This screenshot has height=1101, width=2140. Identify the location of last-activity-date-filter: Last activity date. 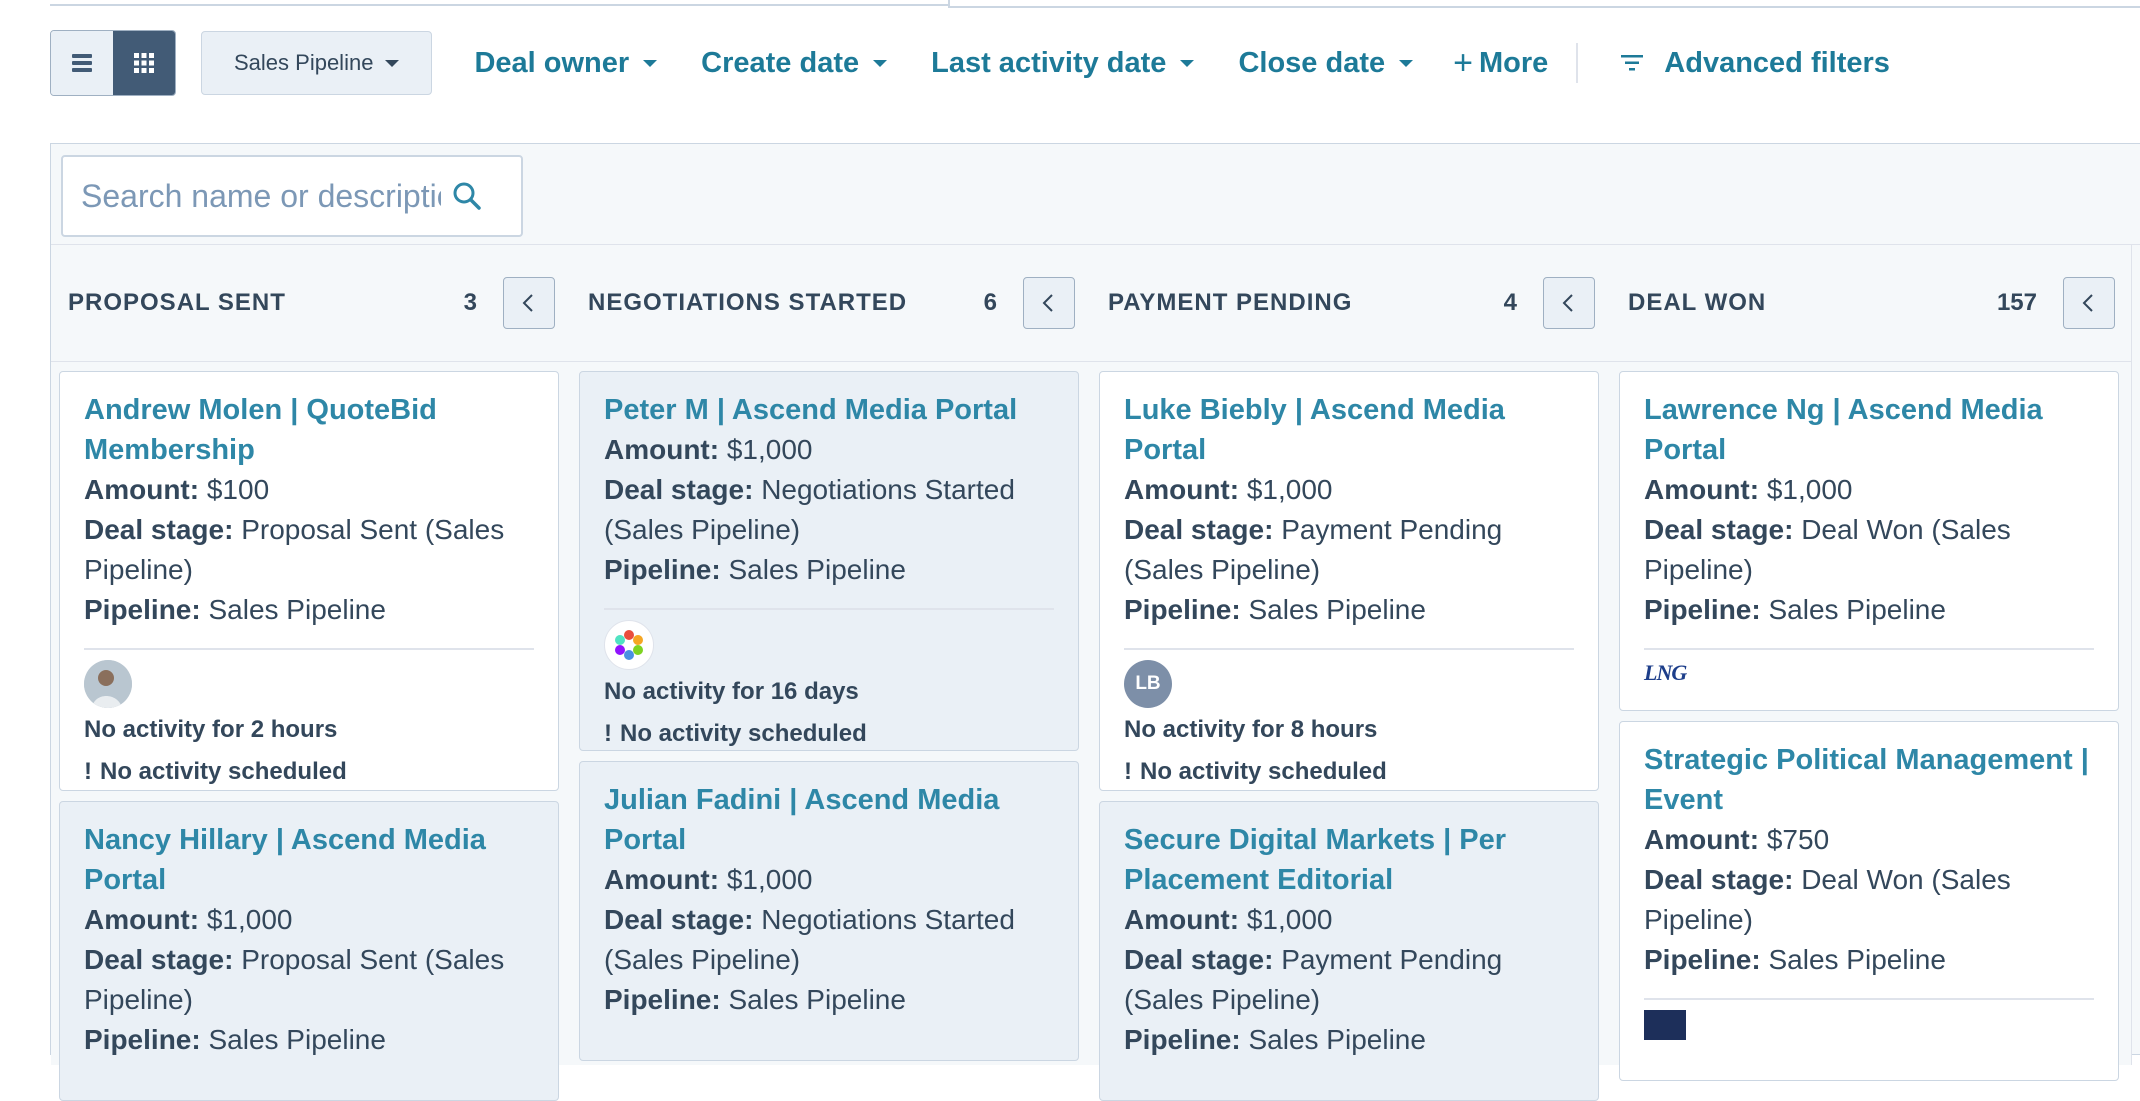
(1063, 63).